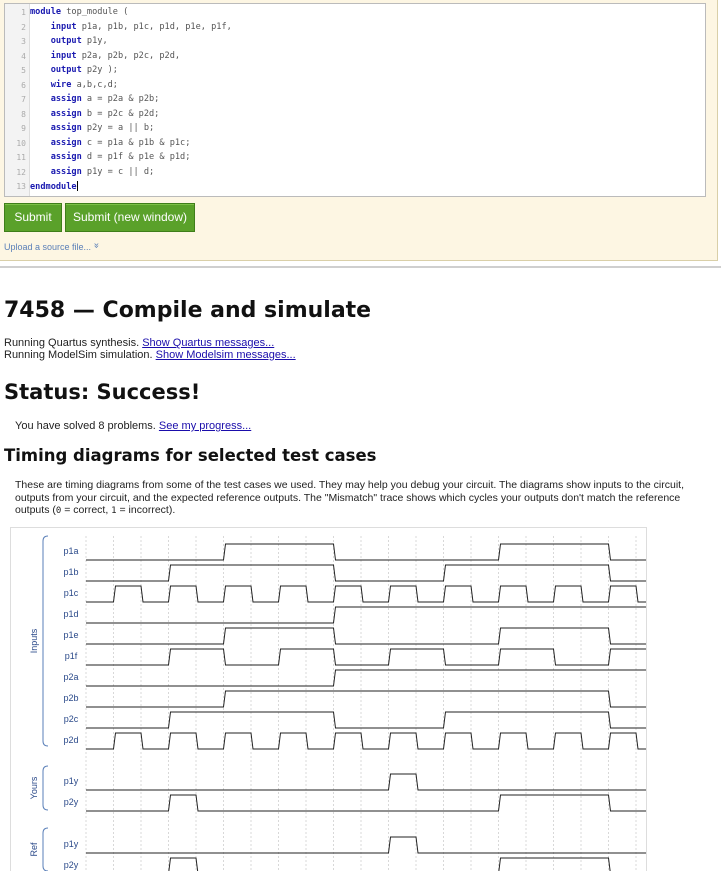  What do you see at coordinates (71, 593) in the screenshot?
I see `signal-label: p1c` at bounding box center [71, 593].